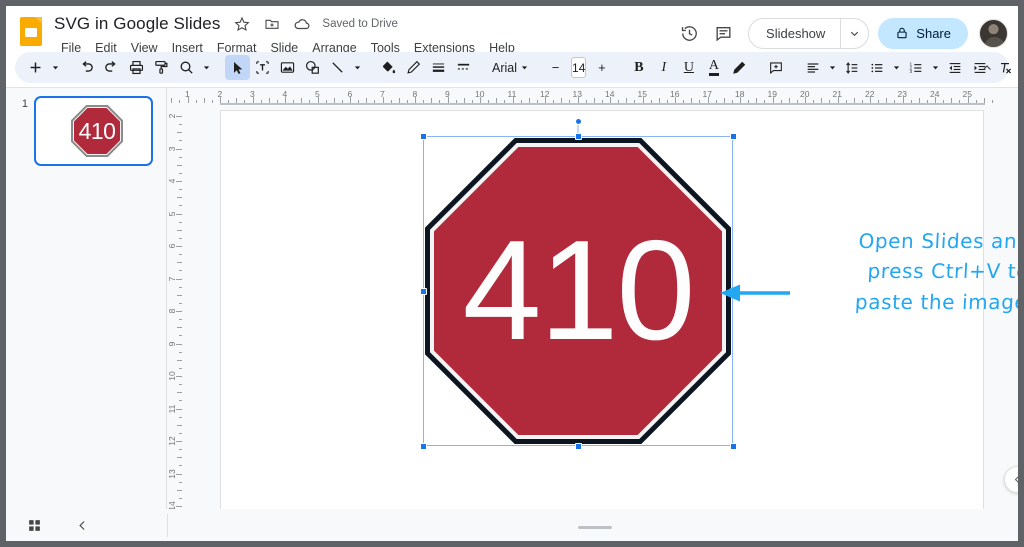 This screenshot has height=547, width=1024. What do you see at coordinates (287, 67) in the screenshot?
I see `insert-image-button` at bounding box center [287, 67].